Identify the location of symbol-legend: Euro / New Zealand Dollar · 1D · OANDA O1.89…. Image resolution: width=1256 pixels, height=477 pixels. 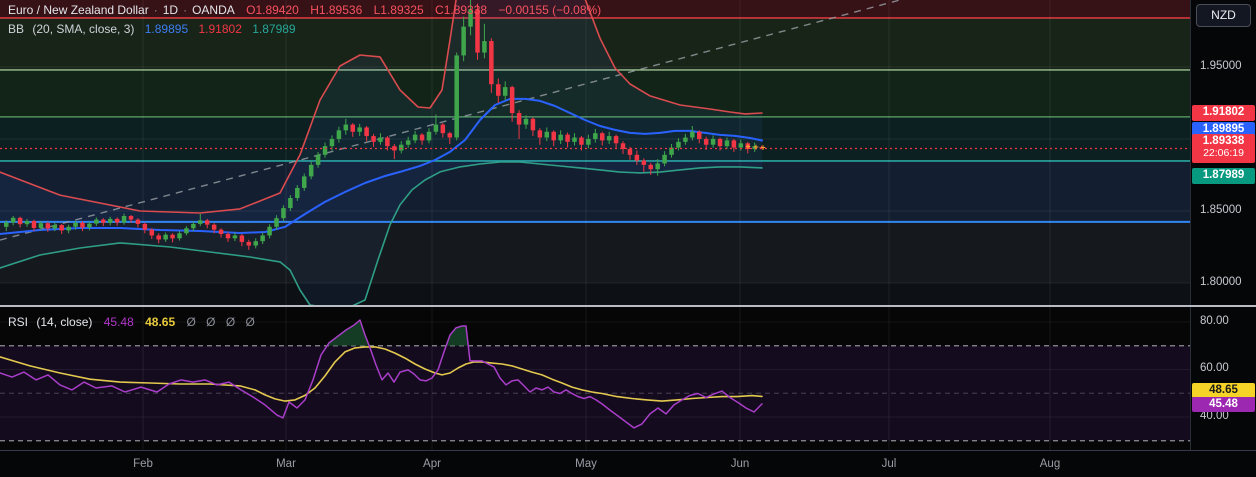
(304, 9).